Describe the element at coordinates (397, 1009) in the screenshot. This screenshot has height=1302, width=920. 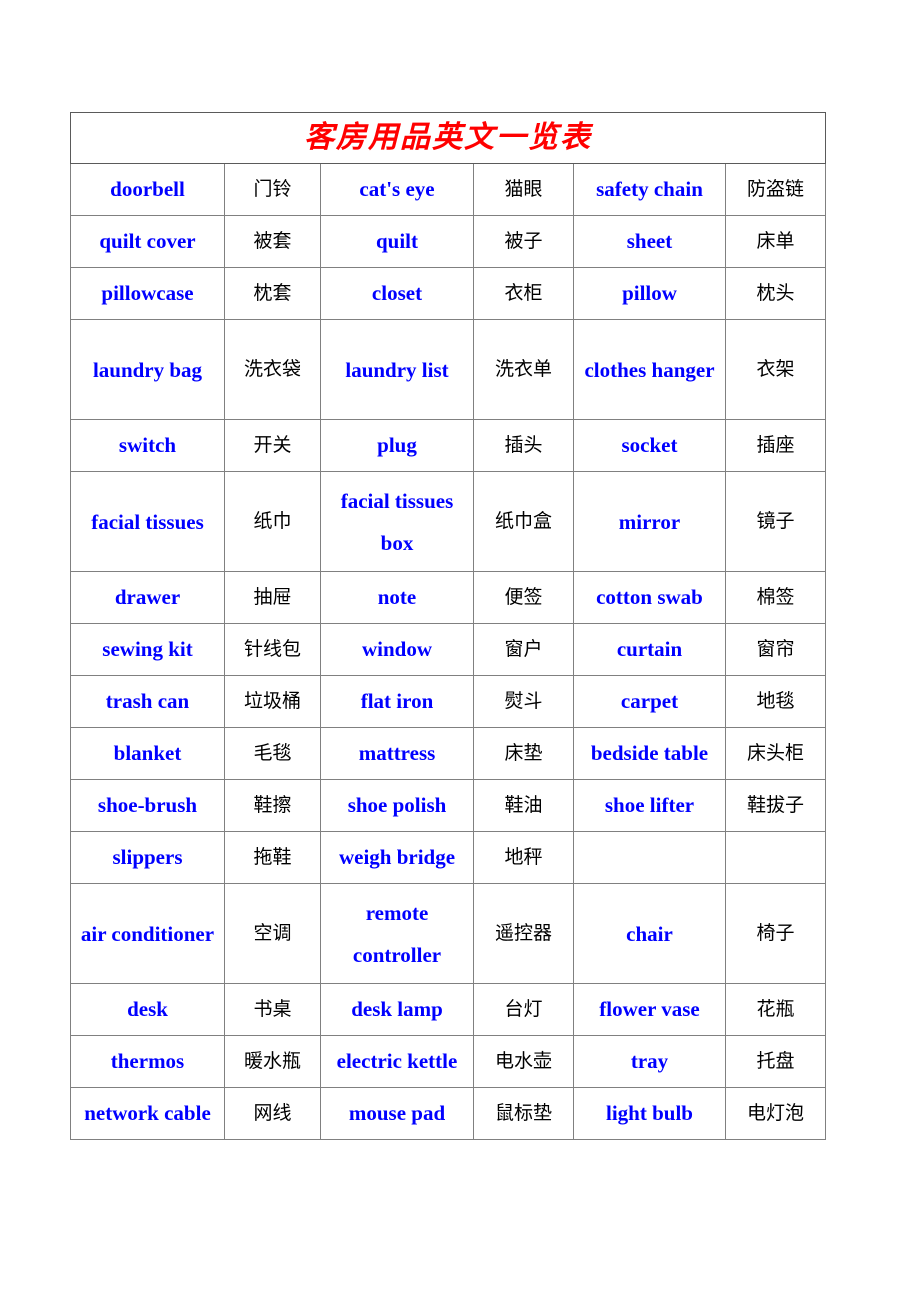
I see `english-term: desk lamp` at that location.